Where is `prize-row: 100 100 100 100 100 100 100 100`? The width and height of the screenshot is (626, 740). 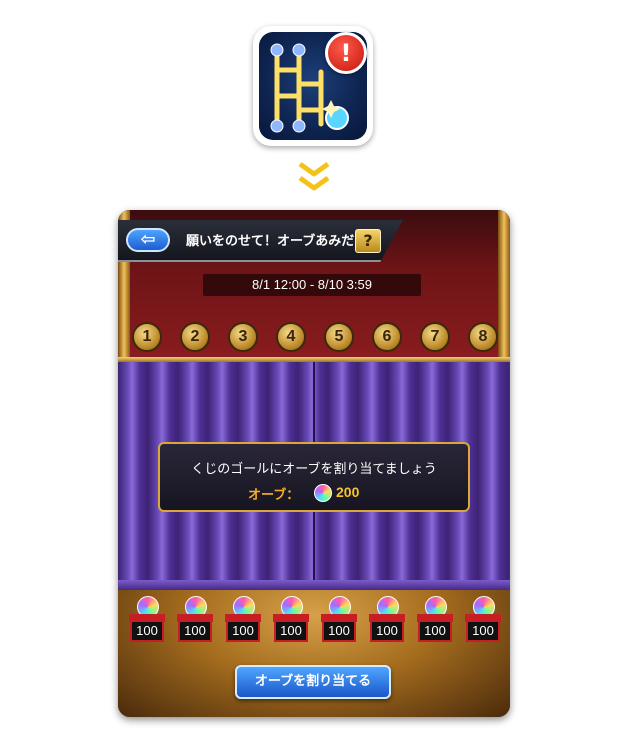
prize-row: 100 100 100 100 100 100 100 100 is located at coordinates (314, 622).